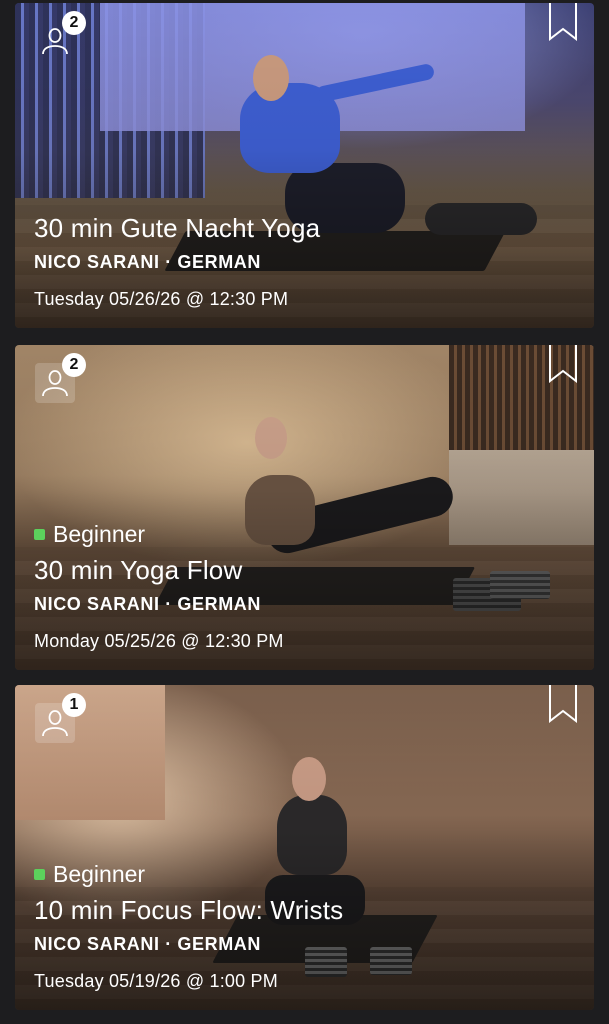 This screenshot has width=609, height=1024. Describe the element at coordinates (159, 641) in the screenshot. I see `class-datetime: Monday 05/25/26 @ 12:30 PM` at that location.